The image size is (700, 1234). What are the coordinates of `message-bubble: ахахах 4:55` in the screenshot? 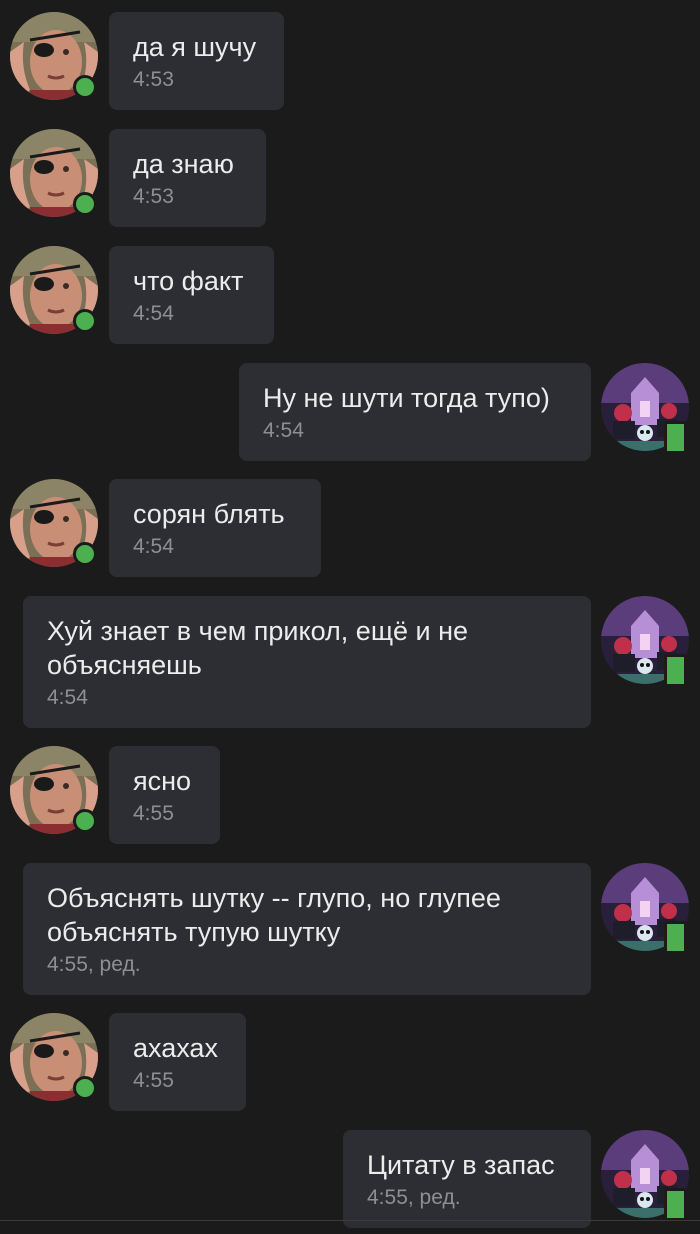 It's located at (177, 1062).